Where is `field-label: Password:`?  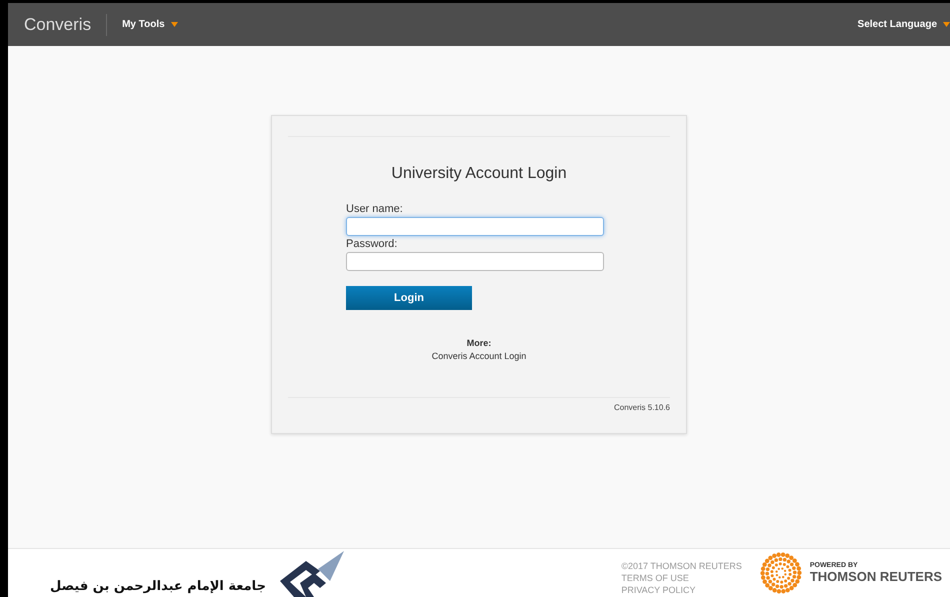 field-label: Password: is located at coordinates (372, 244).